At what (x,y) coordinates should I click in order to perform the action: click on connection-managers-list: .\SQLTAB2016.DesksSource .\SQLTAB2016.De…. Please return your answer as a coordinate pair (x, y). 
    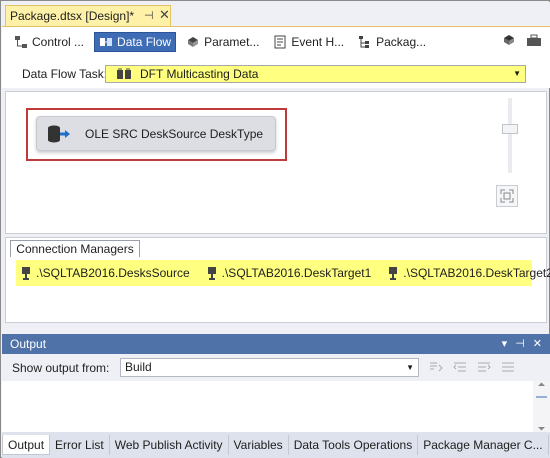
    Looking at the image, I should click on (283, 273).